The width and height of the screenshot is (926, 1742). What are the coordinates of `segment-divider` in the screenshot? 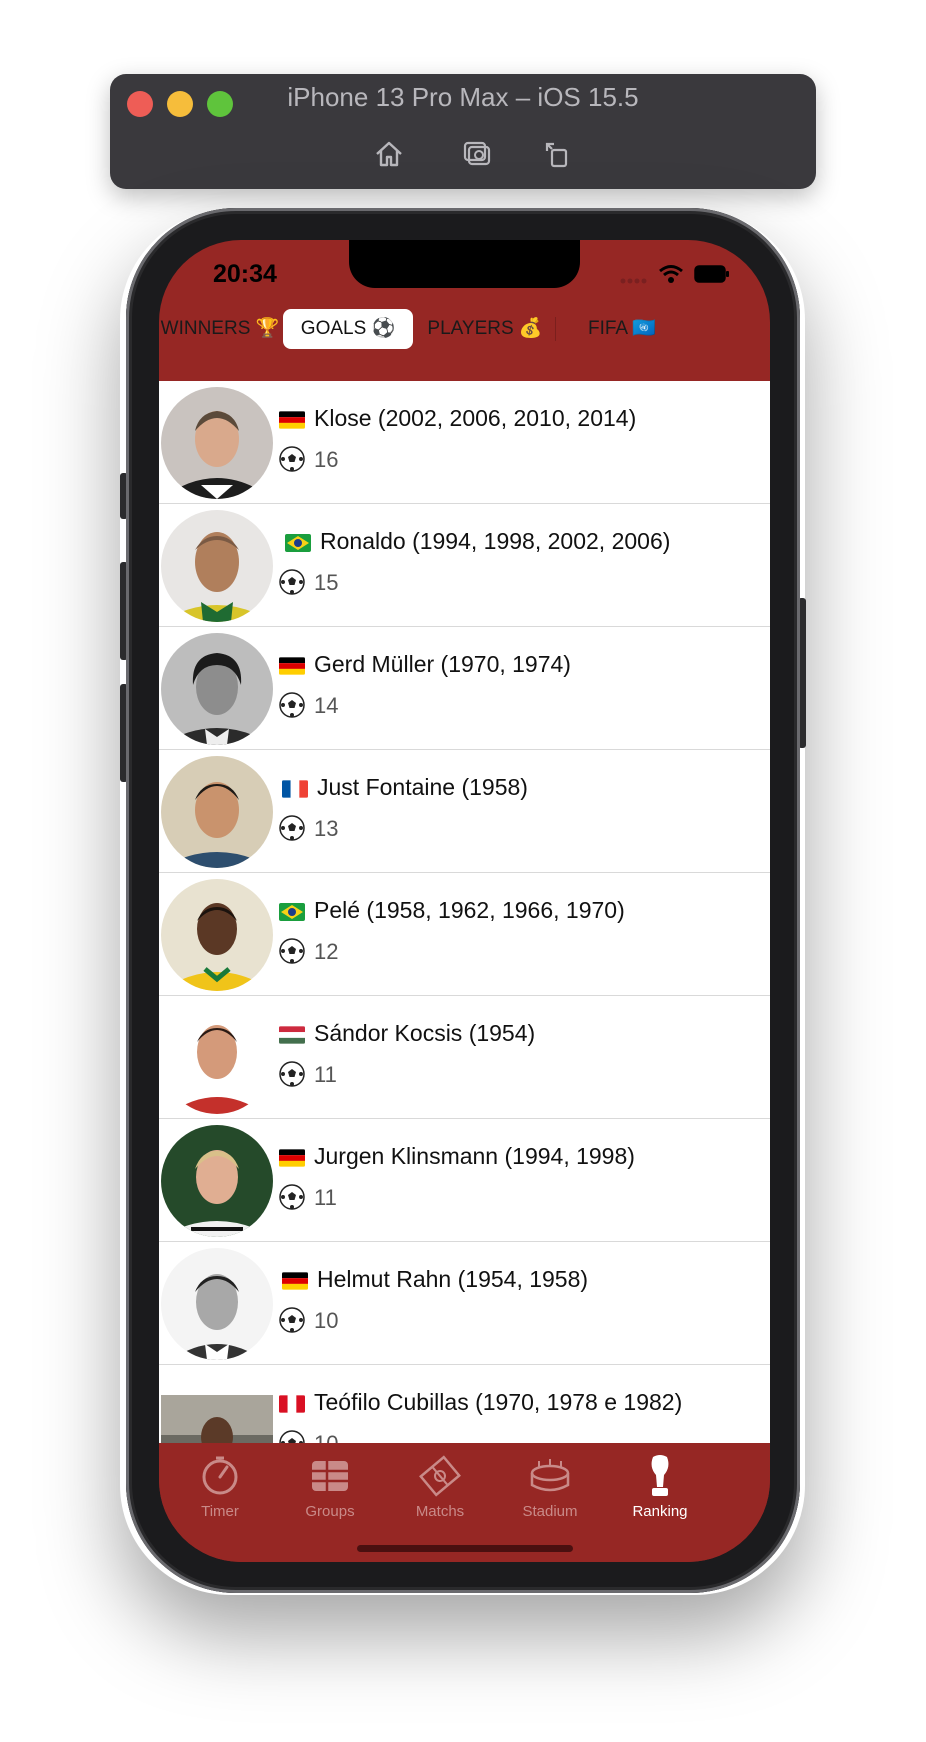 It's located at (555, 329).